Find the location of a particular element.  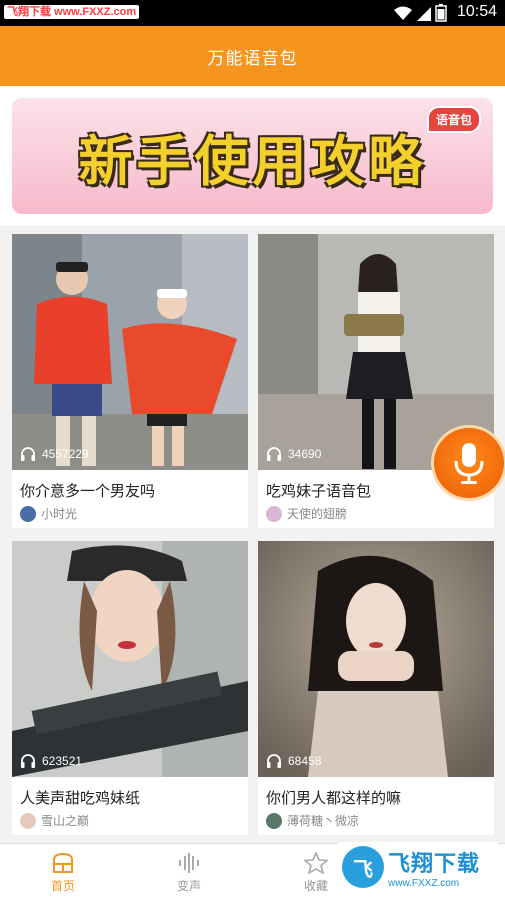

app-header: 万能语音包 is located at coordinates (252, 56).